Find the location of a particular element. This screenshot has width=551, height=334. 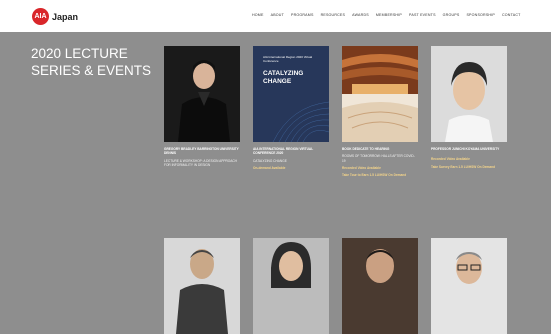

event-link-2: Take Tour to Earn 1.5 LU/HSW On Demand is located at coordinates (380, 175).